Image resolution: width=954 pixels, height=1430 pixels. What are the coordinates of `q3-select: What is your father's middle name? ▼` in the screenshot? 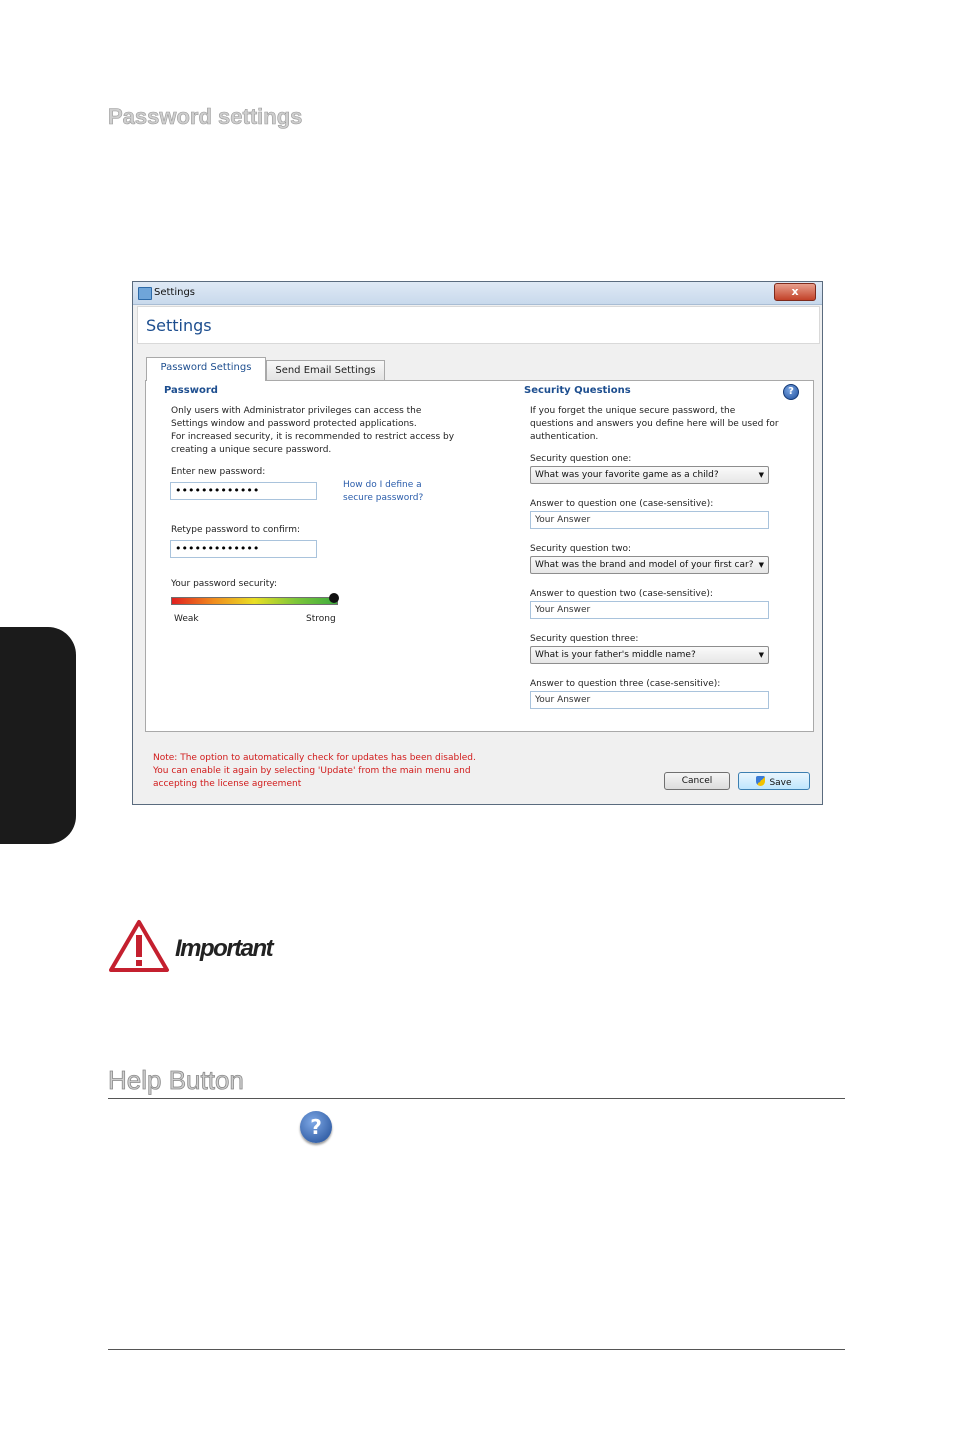 It's located at (649, 655).